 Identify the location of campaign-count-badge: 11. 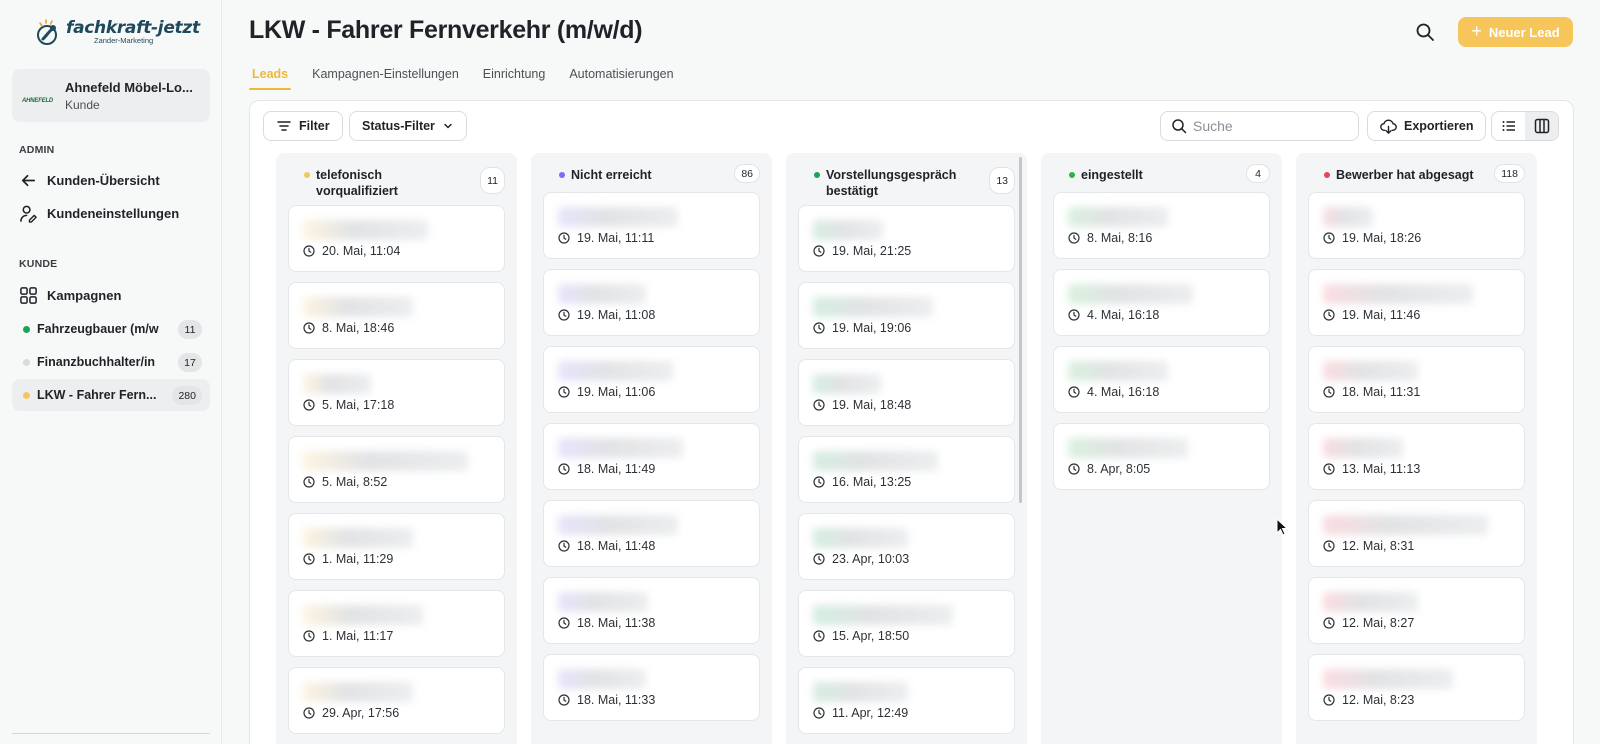
(190, 329).